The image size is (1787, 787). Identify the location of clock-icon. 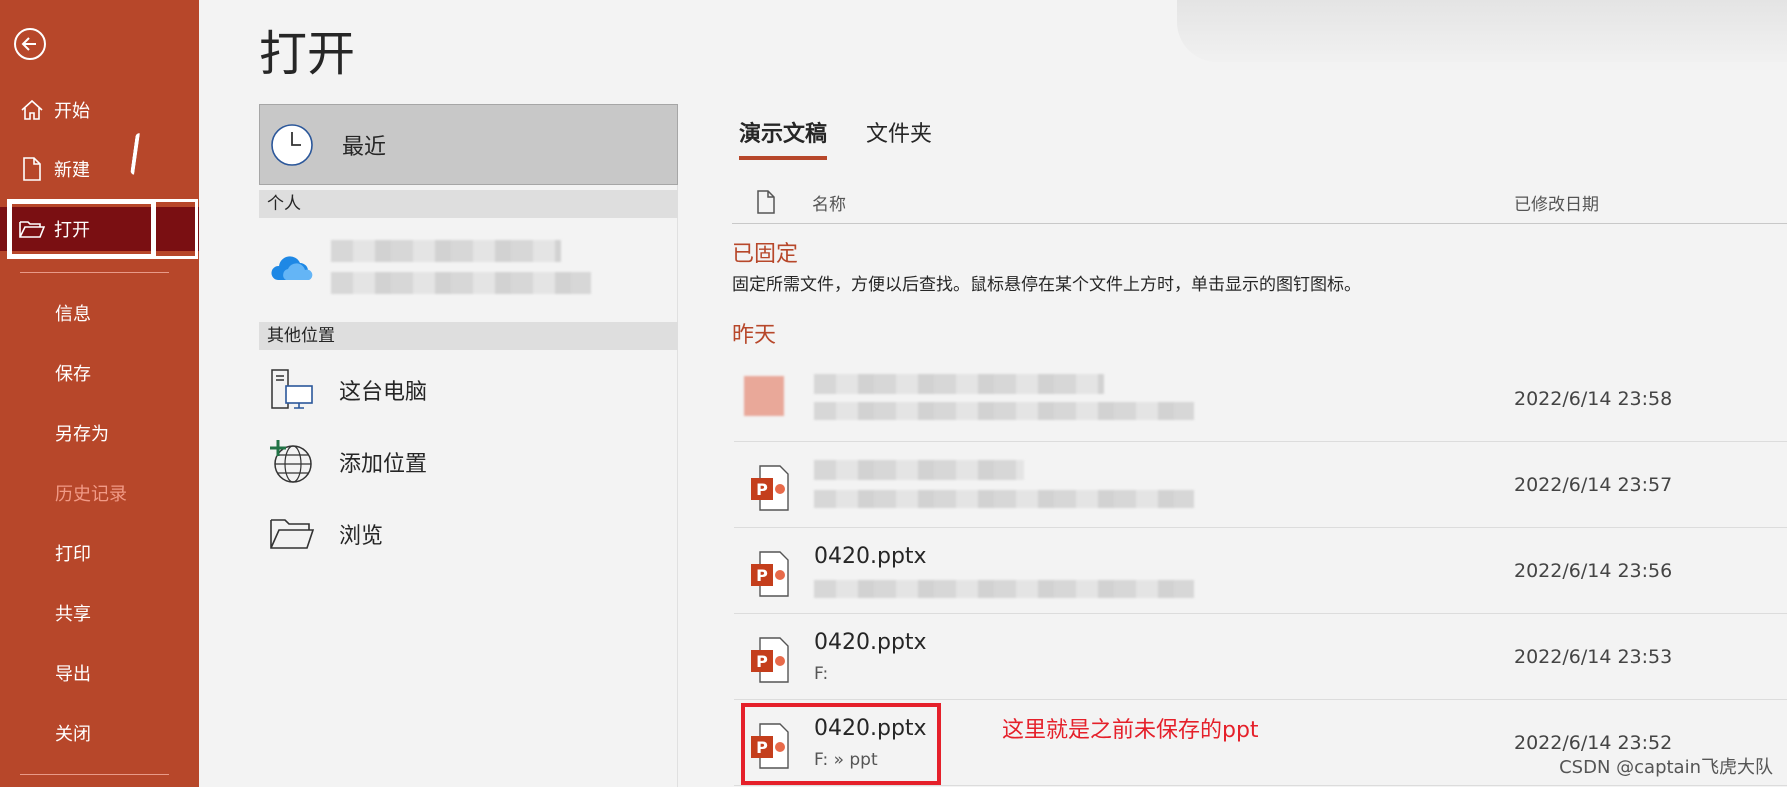
(292, 145).